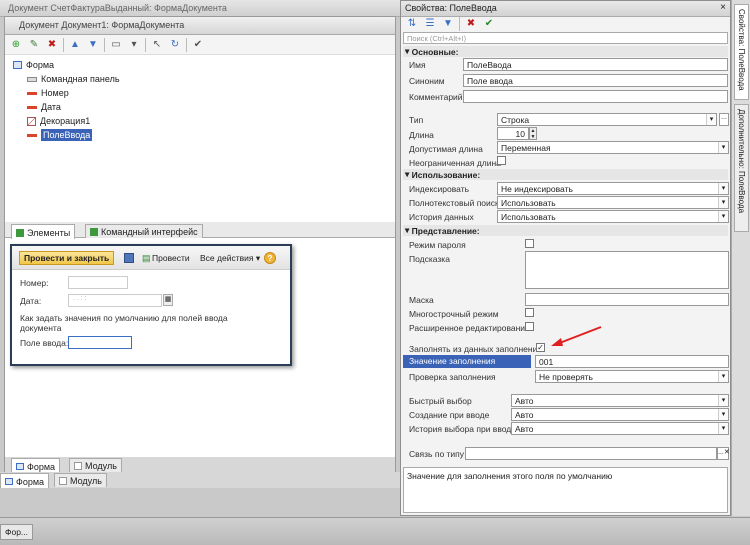 The width and height of the screenshot is (750, 545). I want to click on tab-module: Модуль, so click(95, 465).